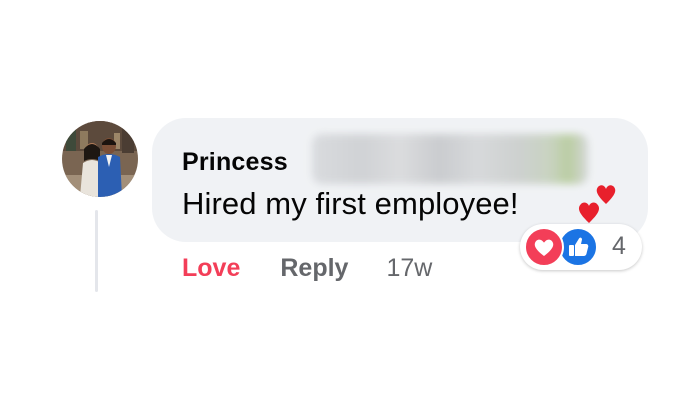  I want to click on reaction-count: 4, so click(619, 246).